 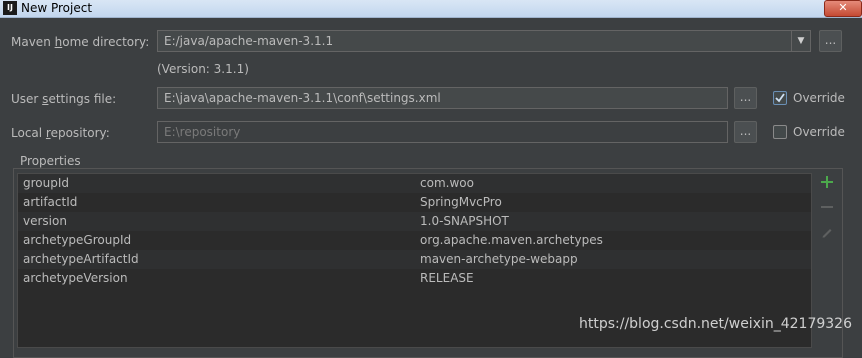 I want to click on local-repo-override-label: Override, so click(x=819, y=132).